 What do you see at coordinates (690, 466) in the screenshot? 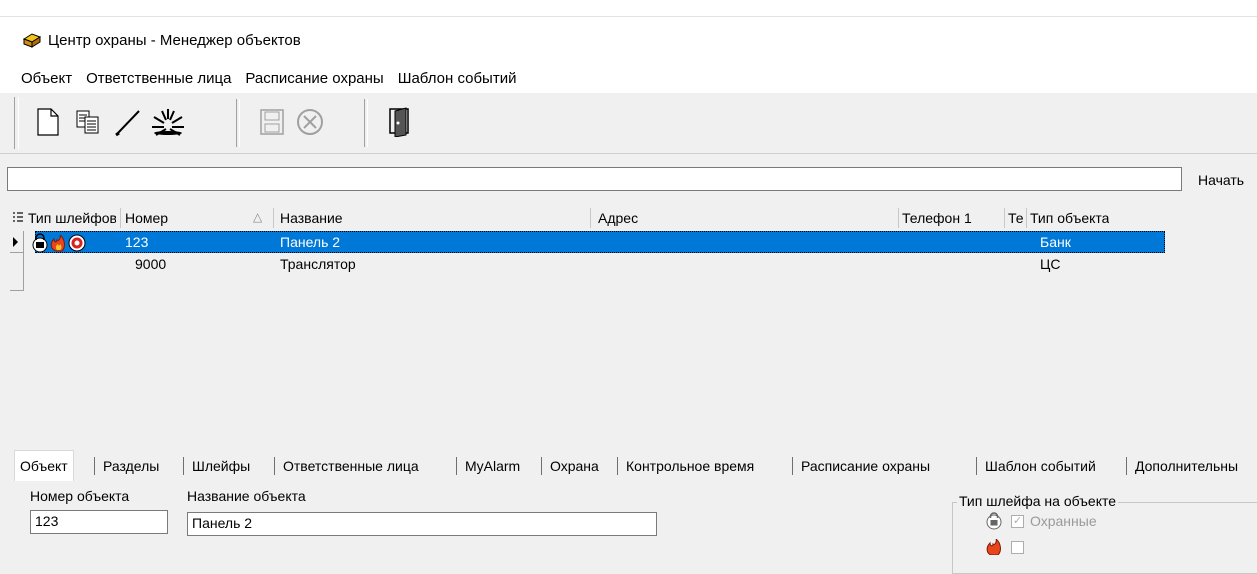
I see `tab-control-time: Контрольное время` at bounding box center [690, 466].